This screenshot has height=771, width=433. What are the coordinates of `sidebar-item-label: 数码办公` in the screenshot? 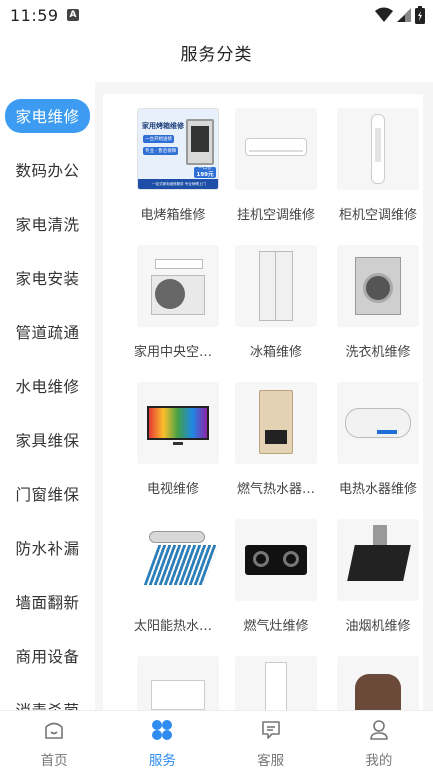 It's located at (47, 171).